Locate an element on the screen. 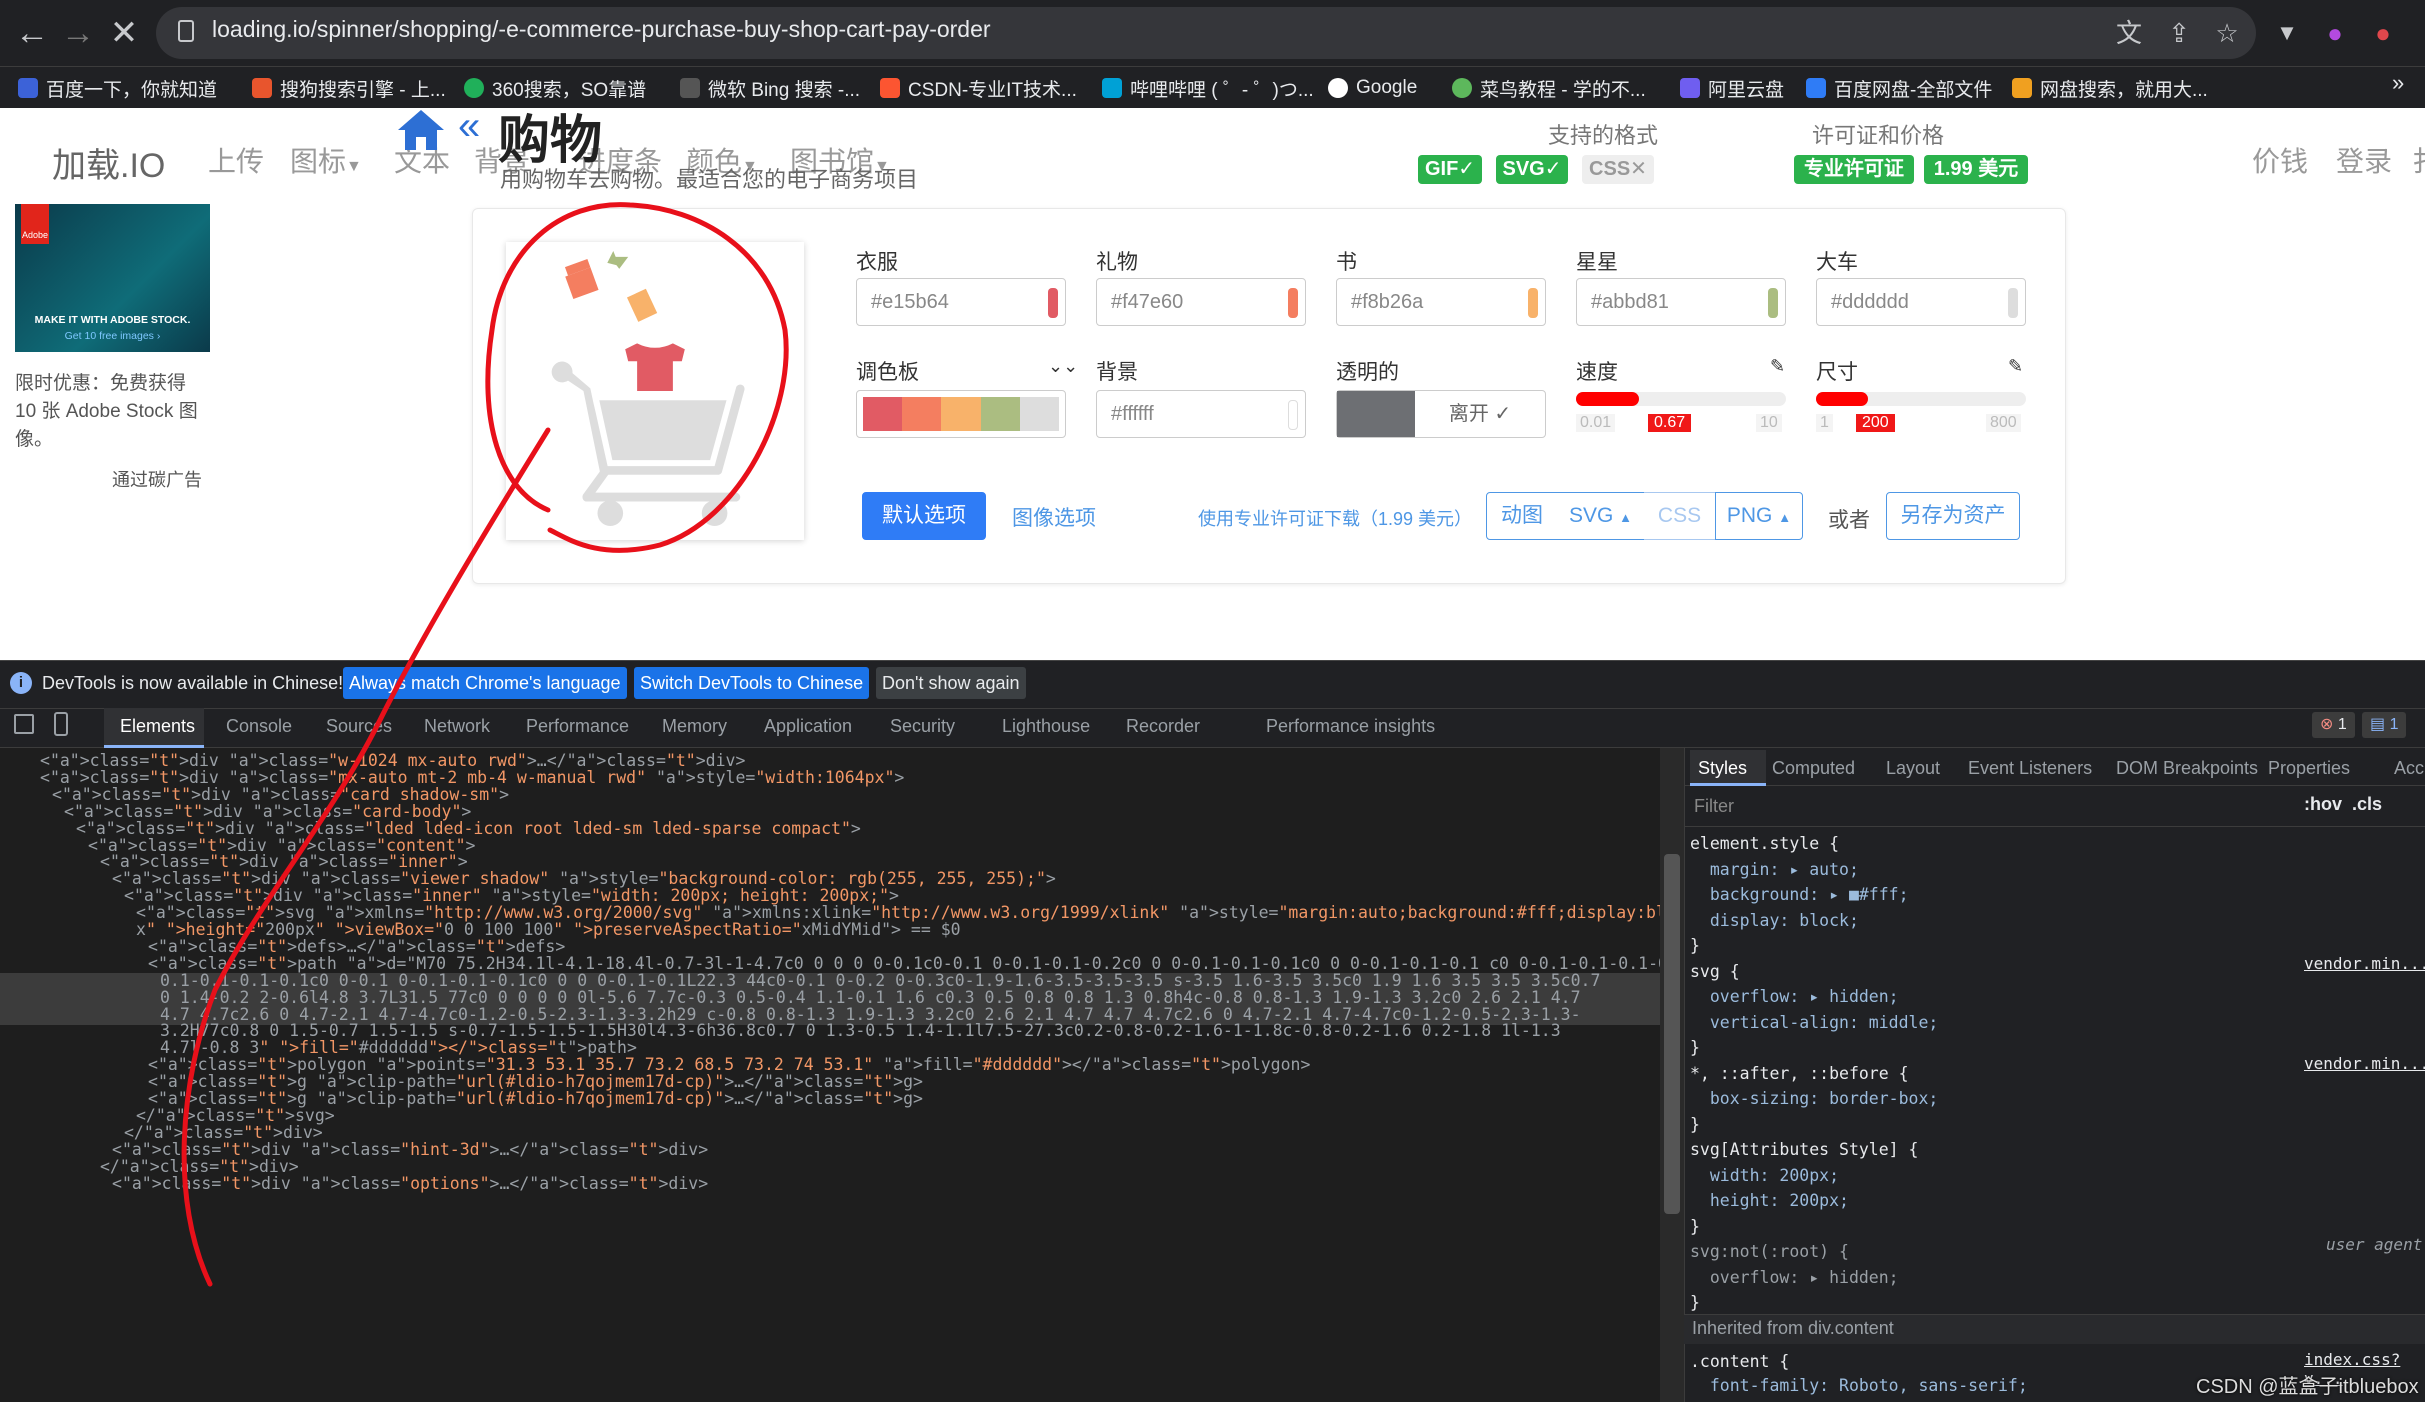 The width and height of the screenshot is (2425, 1402). error-counter: ⊗ 1 is located at coordinates (2333, 725).